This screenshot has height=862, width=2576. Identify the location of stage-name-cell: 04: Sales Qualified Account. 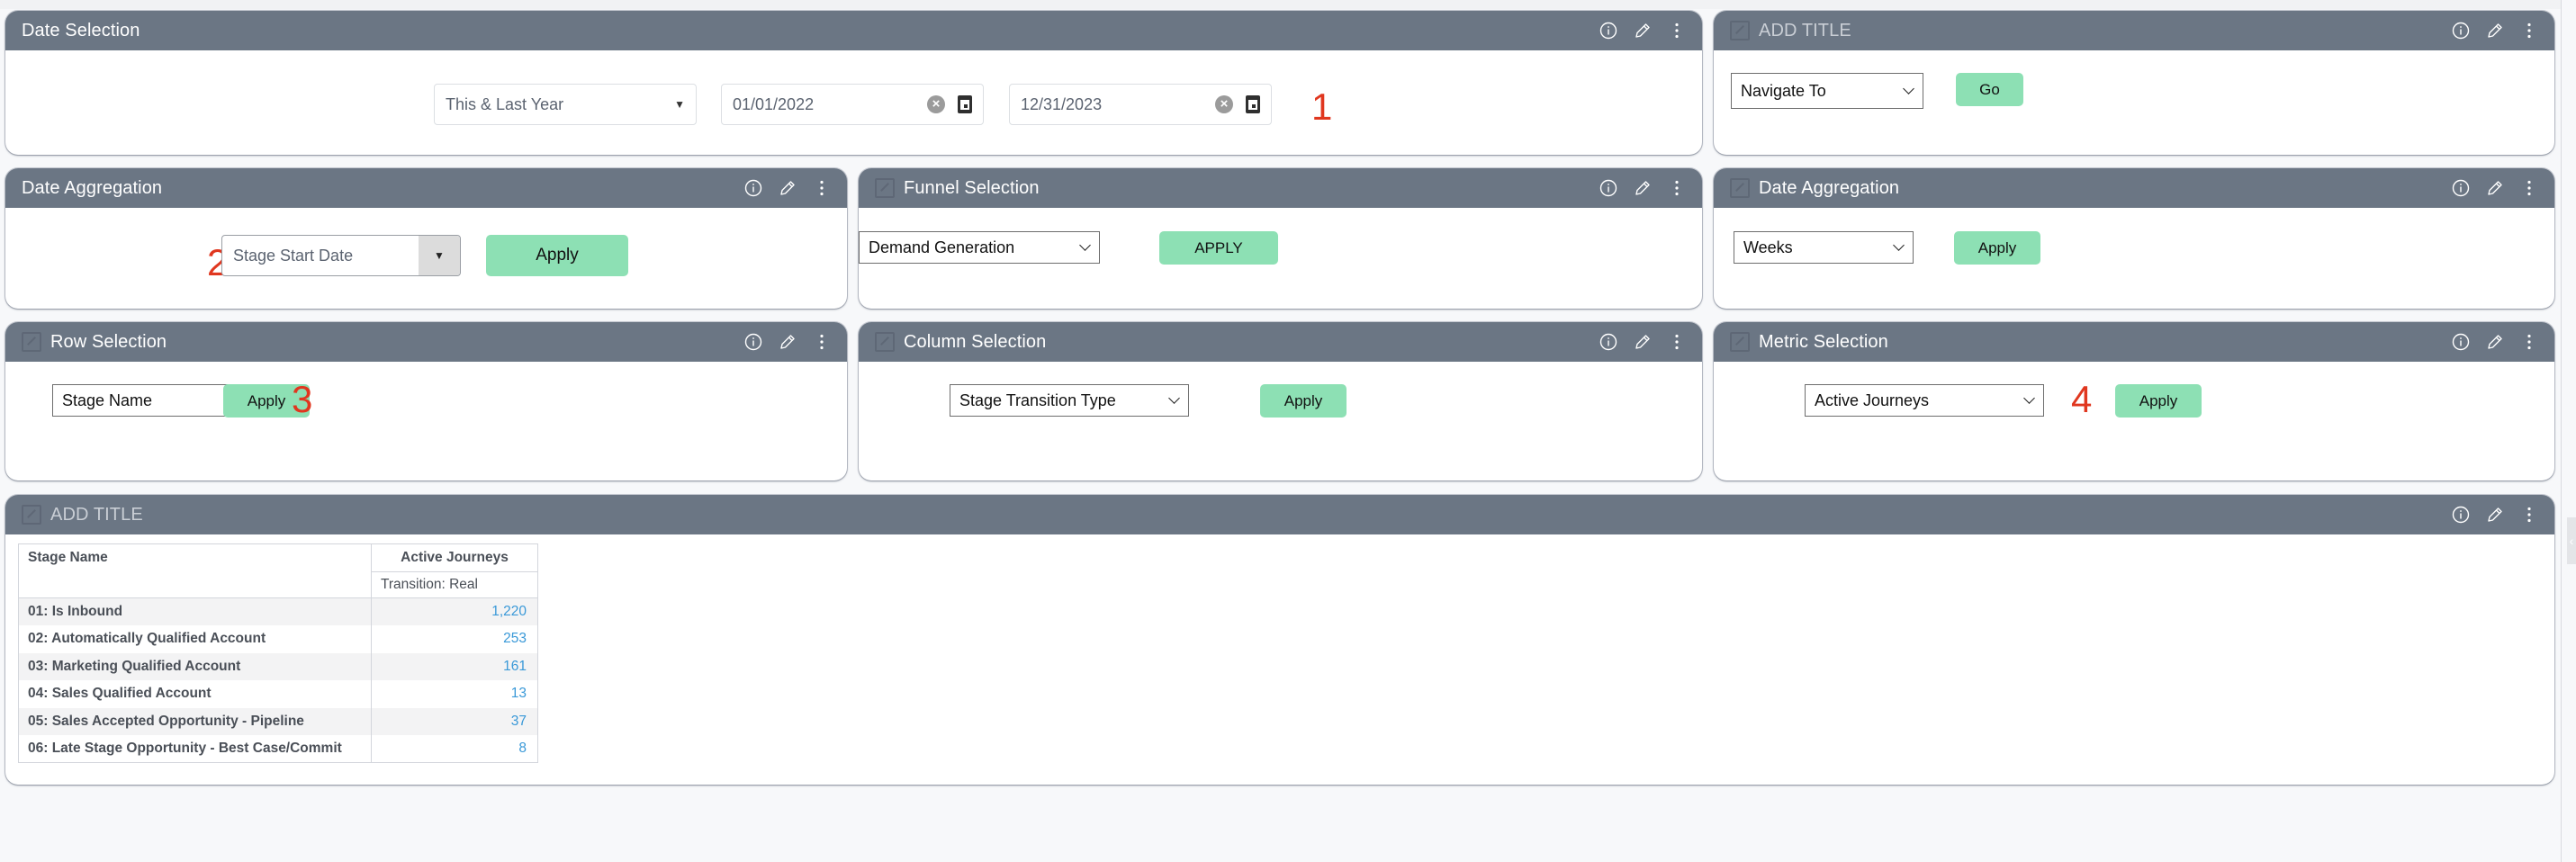
(195, 694).